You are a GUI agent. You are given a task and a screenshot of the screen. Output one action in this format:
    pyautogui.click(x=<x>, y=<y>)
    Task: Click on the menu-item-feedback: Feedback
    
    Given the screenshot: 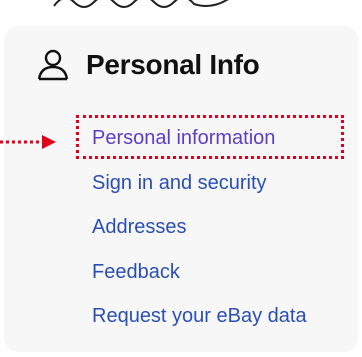 What is the action you would take?
    pyautogui.click(x=136, y=272)
    